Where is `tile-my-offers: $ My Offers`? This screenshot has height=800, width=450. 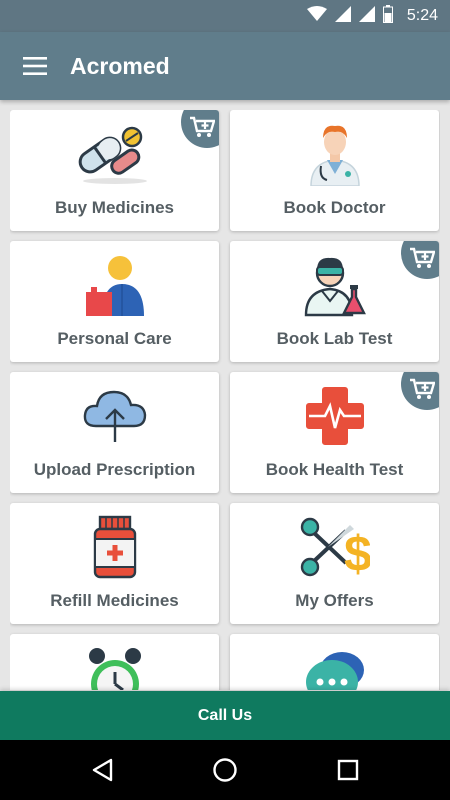
tile-my-offers: $ My Offers is located at coordinates (334, 563).